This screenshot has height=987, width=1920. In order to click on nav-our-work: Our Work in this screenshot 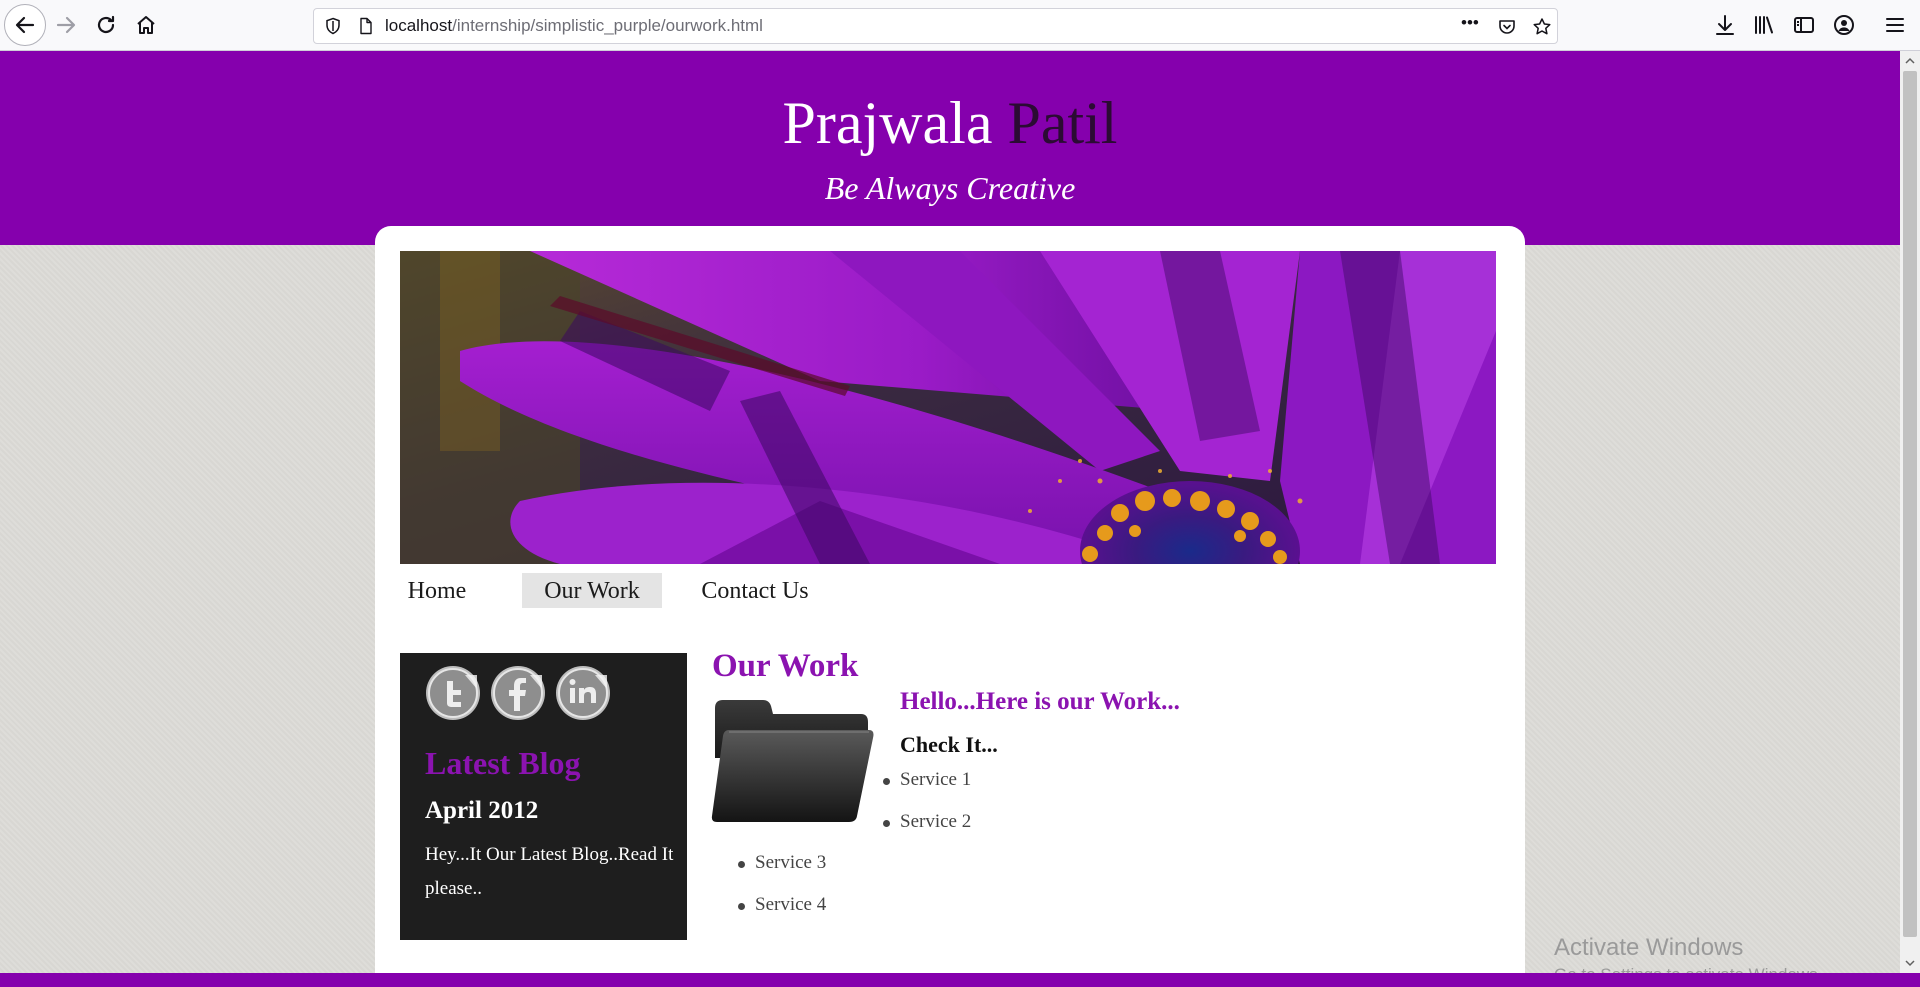, I will do `click(592, 590)`.